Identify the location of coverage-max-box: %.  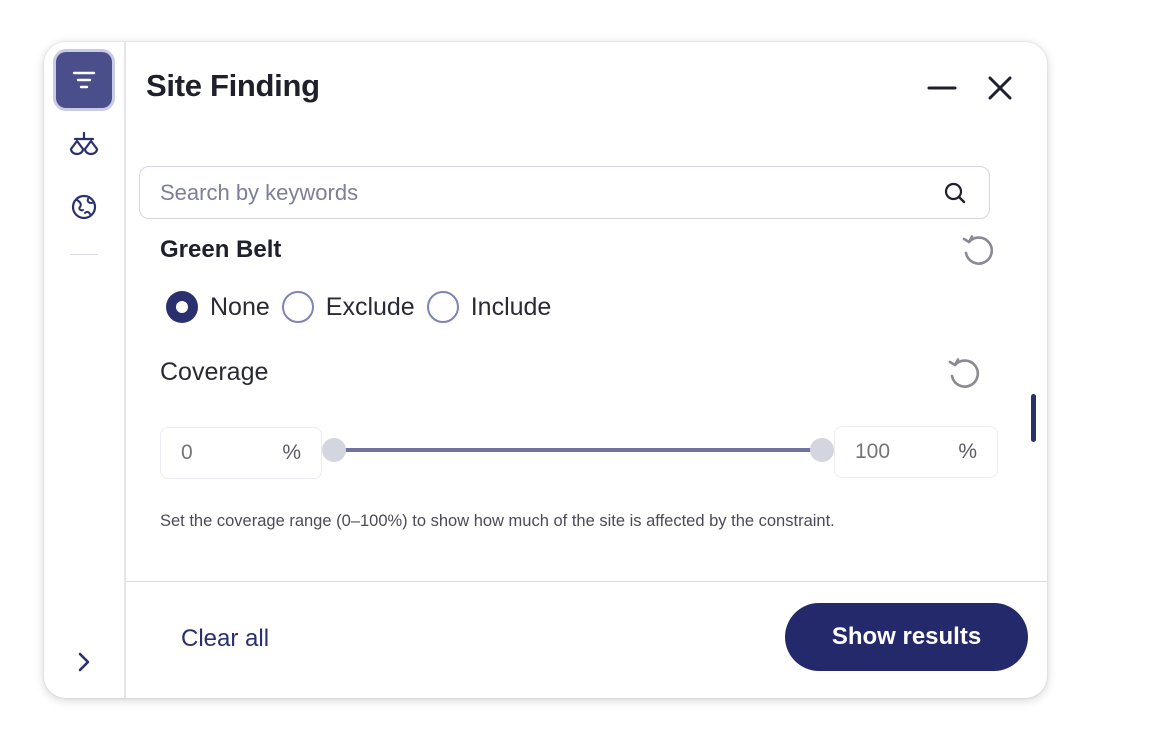
(916, 452).